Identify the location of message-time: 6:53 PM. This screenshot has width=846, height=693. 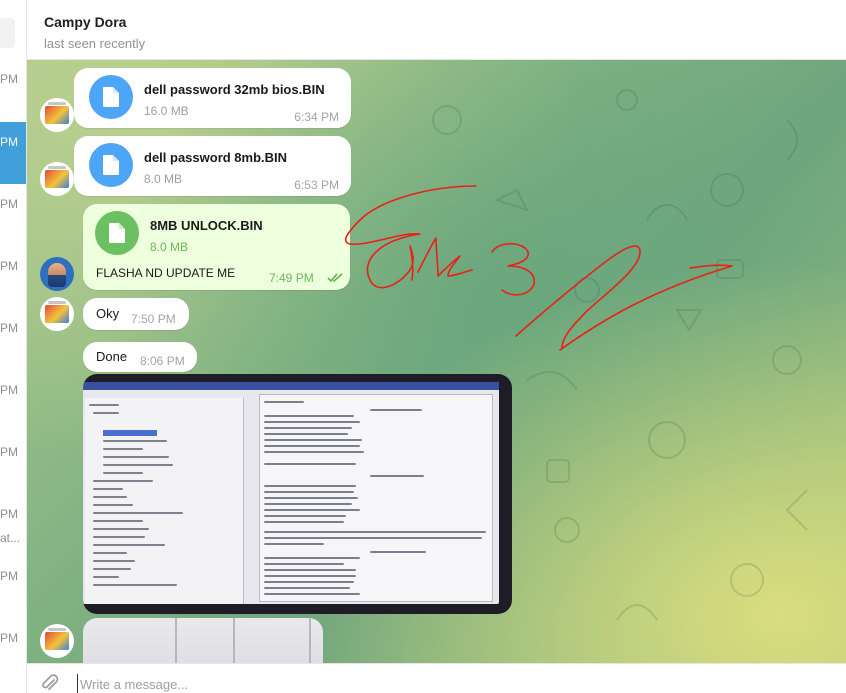
(316, 185).